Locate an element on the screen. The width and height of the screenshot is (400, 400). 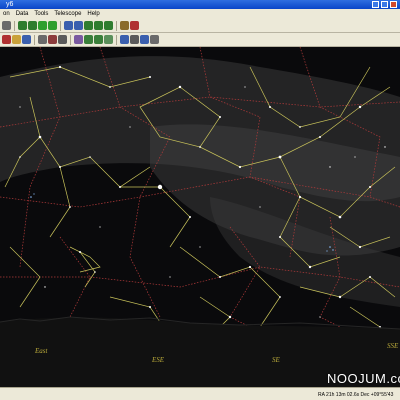
galaxy-icon is located at coordinates (108, 39).